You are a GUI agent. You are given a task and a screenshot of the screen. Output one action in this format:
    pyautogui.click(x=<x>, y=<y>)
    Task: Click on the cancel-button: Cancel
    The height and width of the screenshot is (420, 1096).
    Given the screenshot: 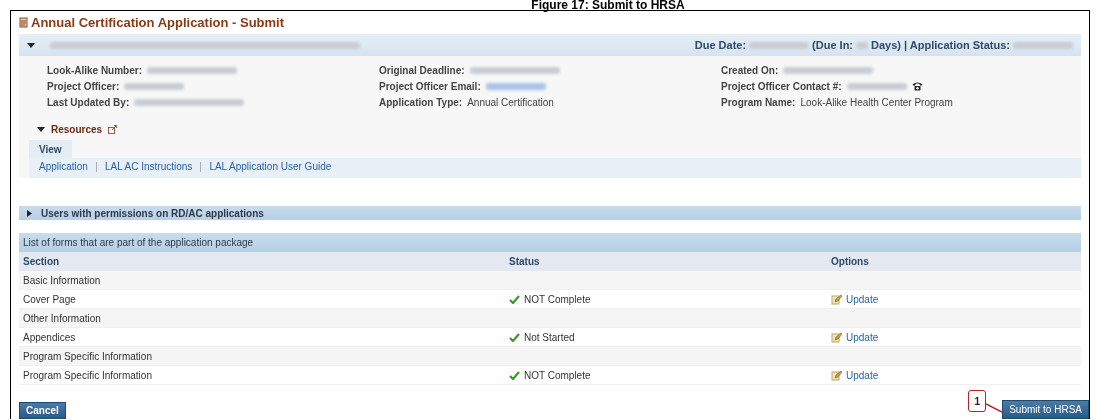 What is the action you would take?
    pyautogui.click(x=42, y=410)
    